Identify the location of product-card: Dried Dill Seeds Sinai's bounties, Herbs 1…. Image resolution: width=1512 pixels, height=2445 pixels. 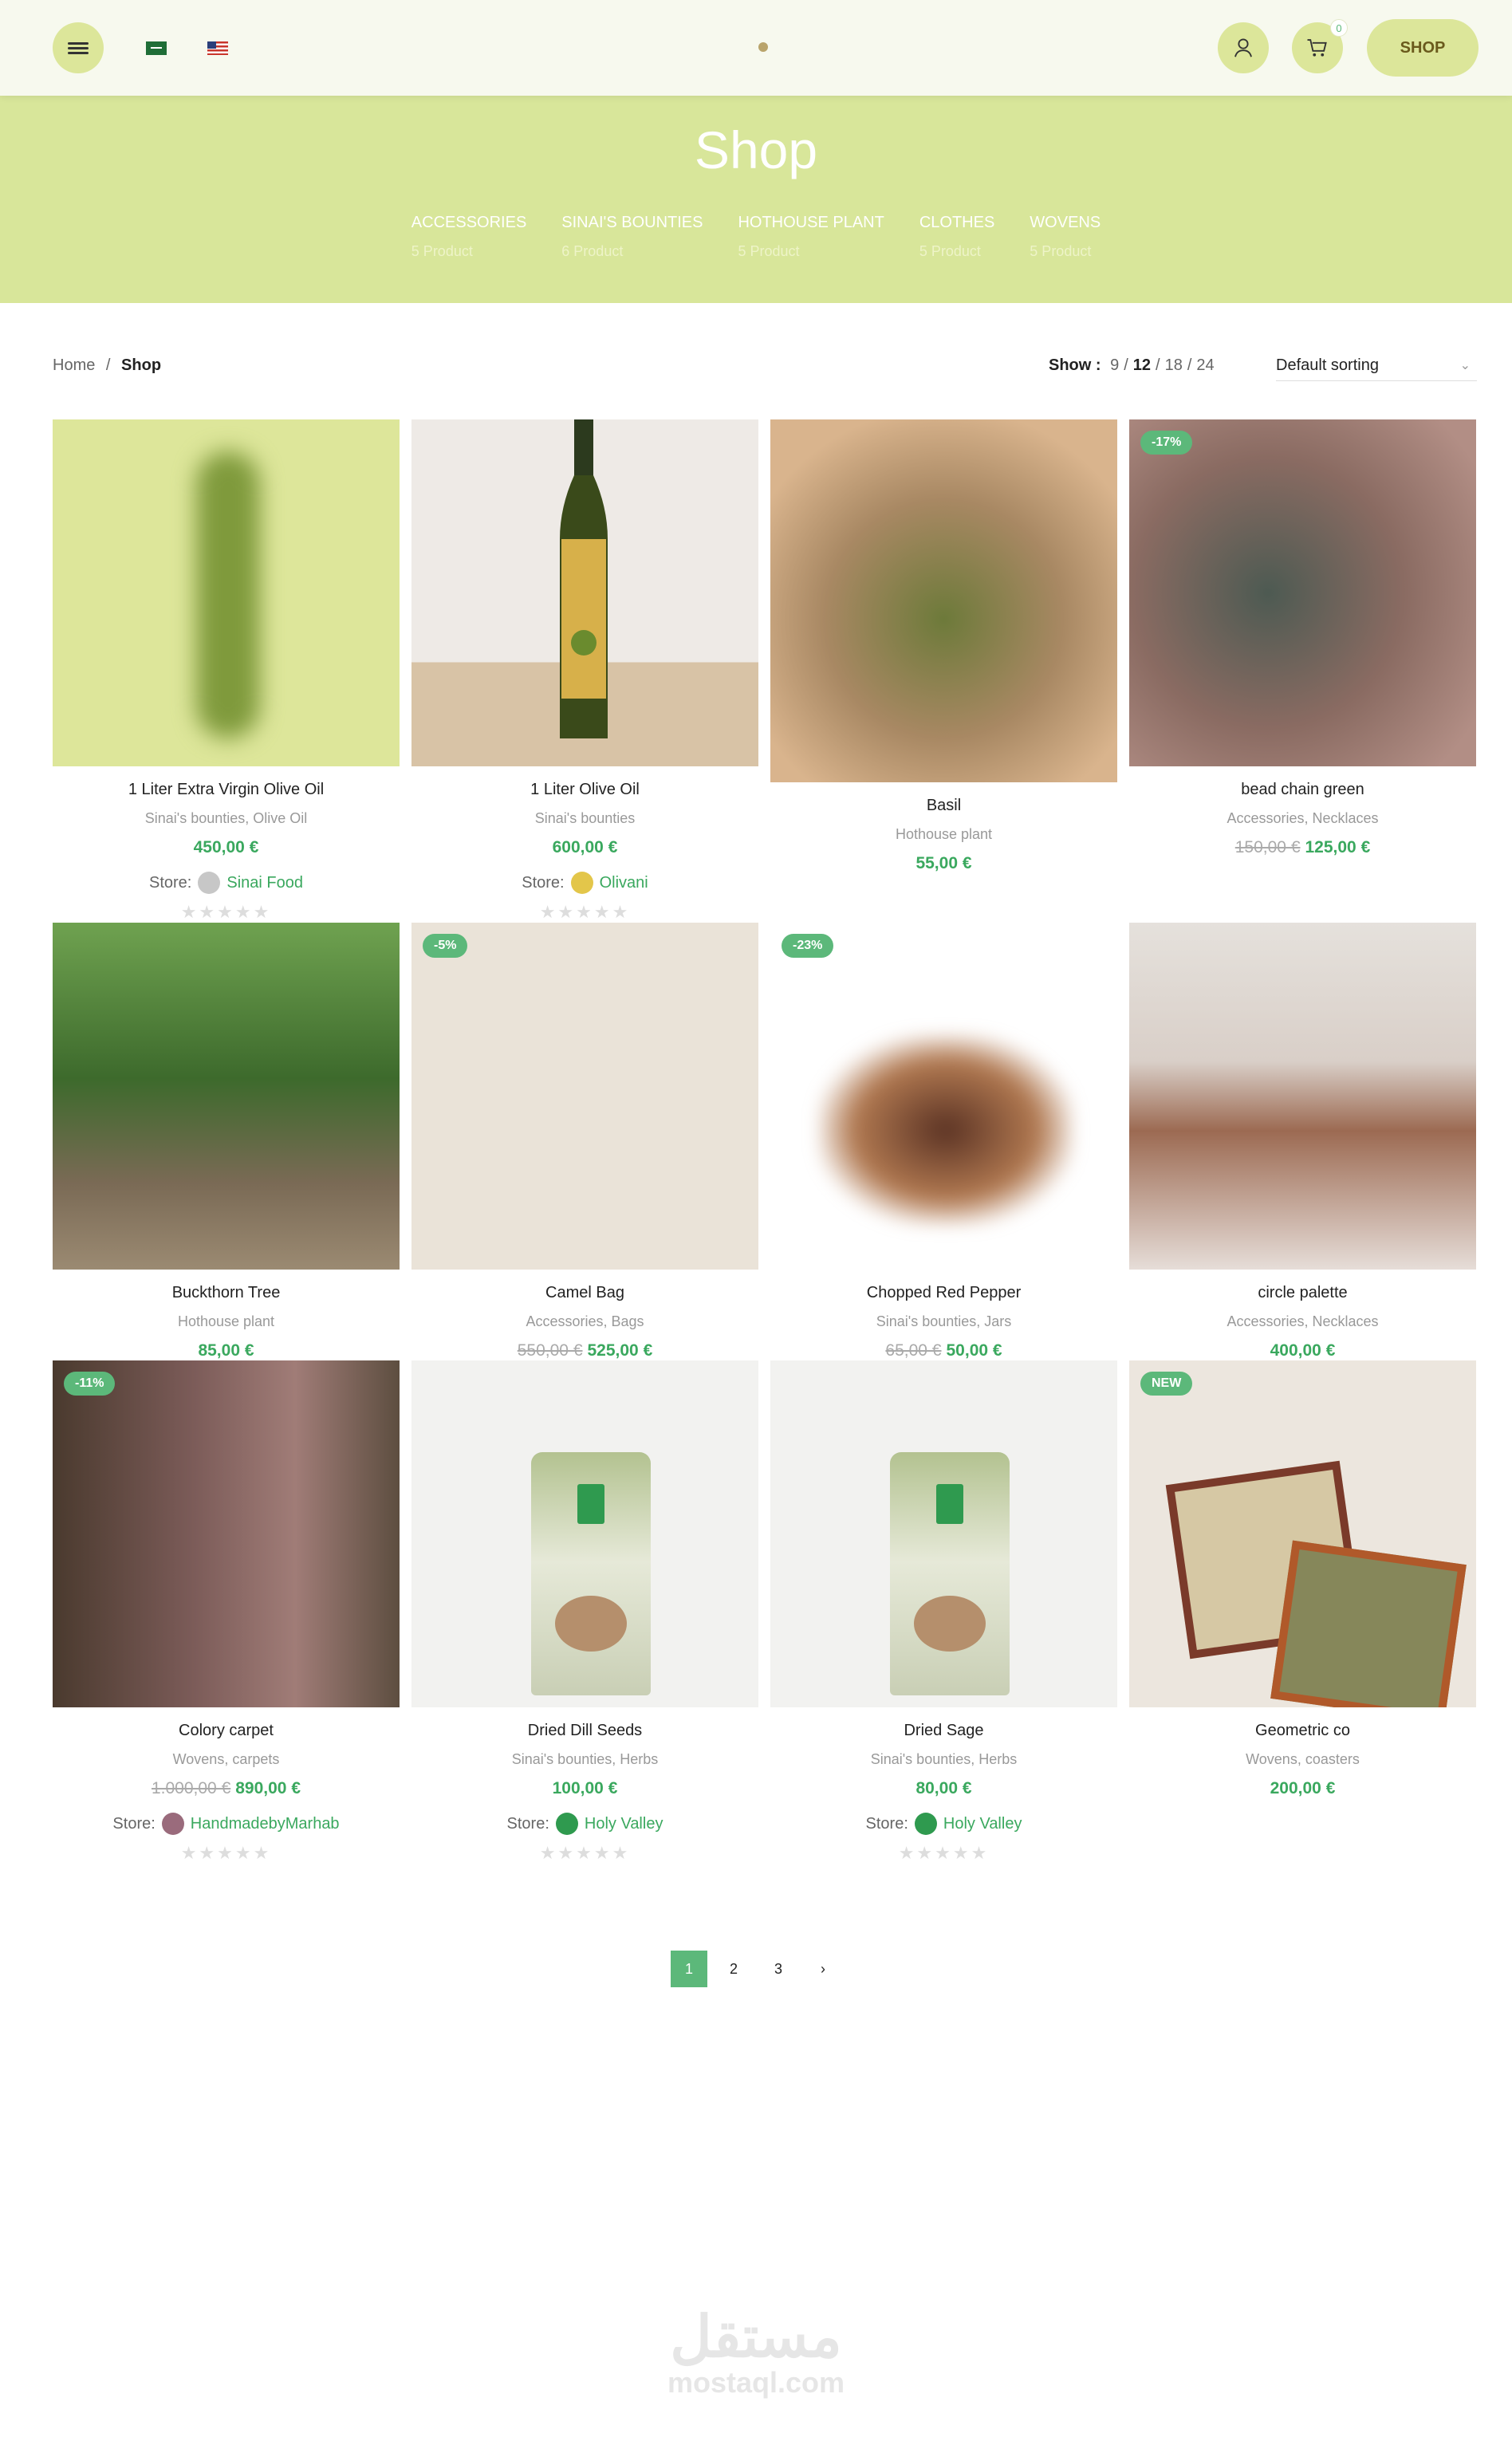
(584, 1612).